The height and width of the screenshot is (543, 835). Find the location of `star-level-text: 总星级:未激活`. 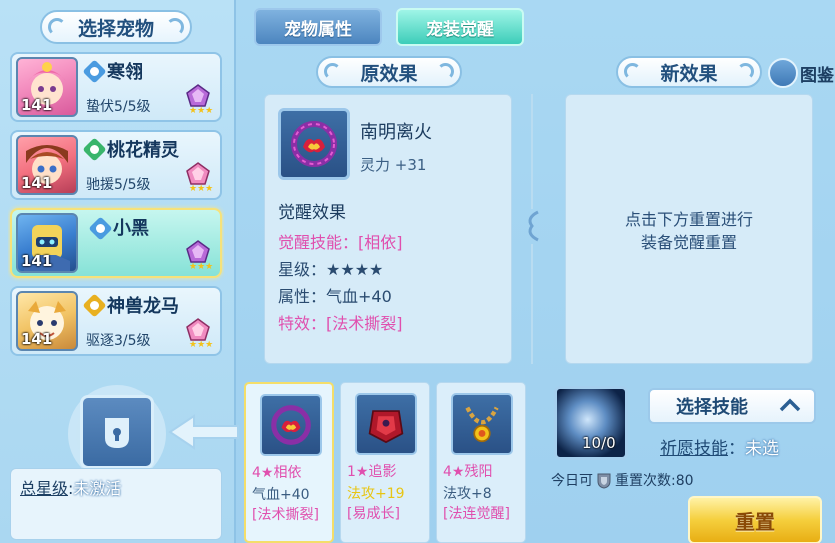

star-level-text: 总星级:未激活 is located at coordinates (71, 488).